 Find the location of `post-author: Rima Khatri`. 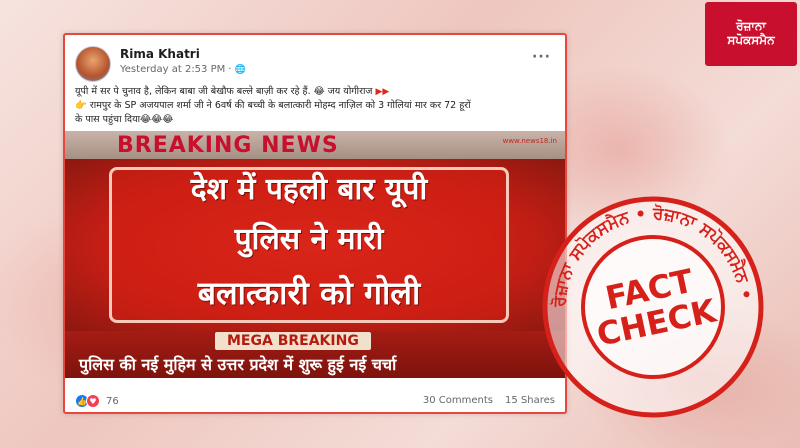

post-author: Rima Khatri is located at coordinates (160, 54).